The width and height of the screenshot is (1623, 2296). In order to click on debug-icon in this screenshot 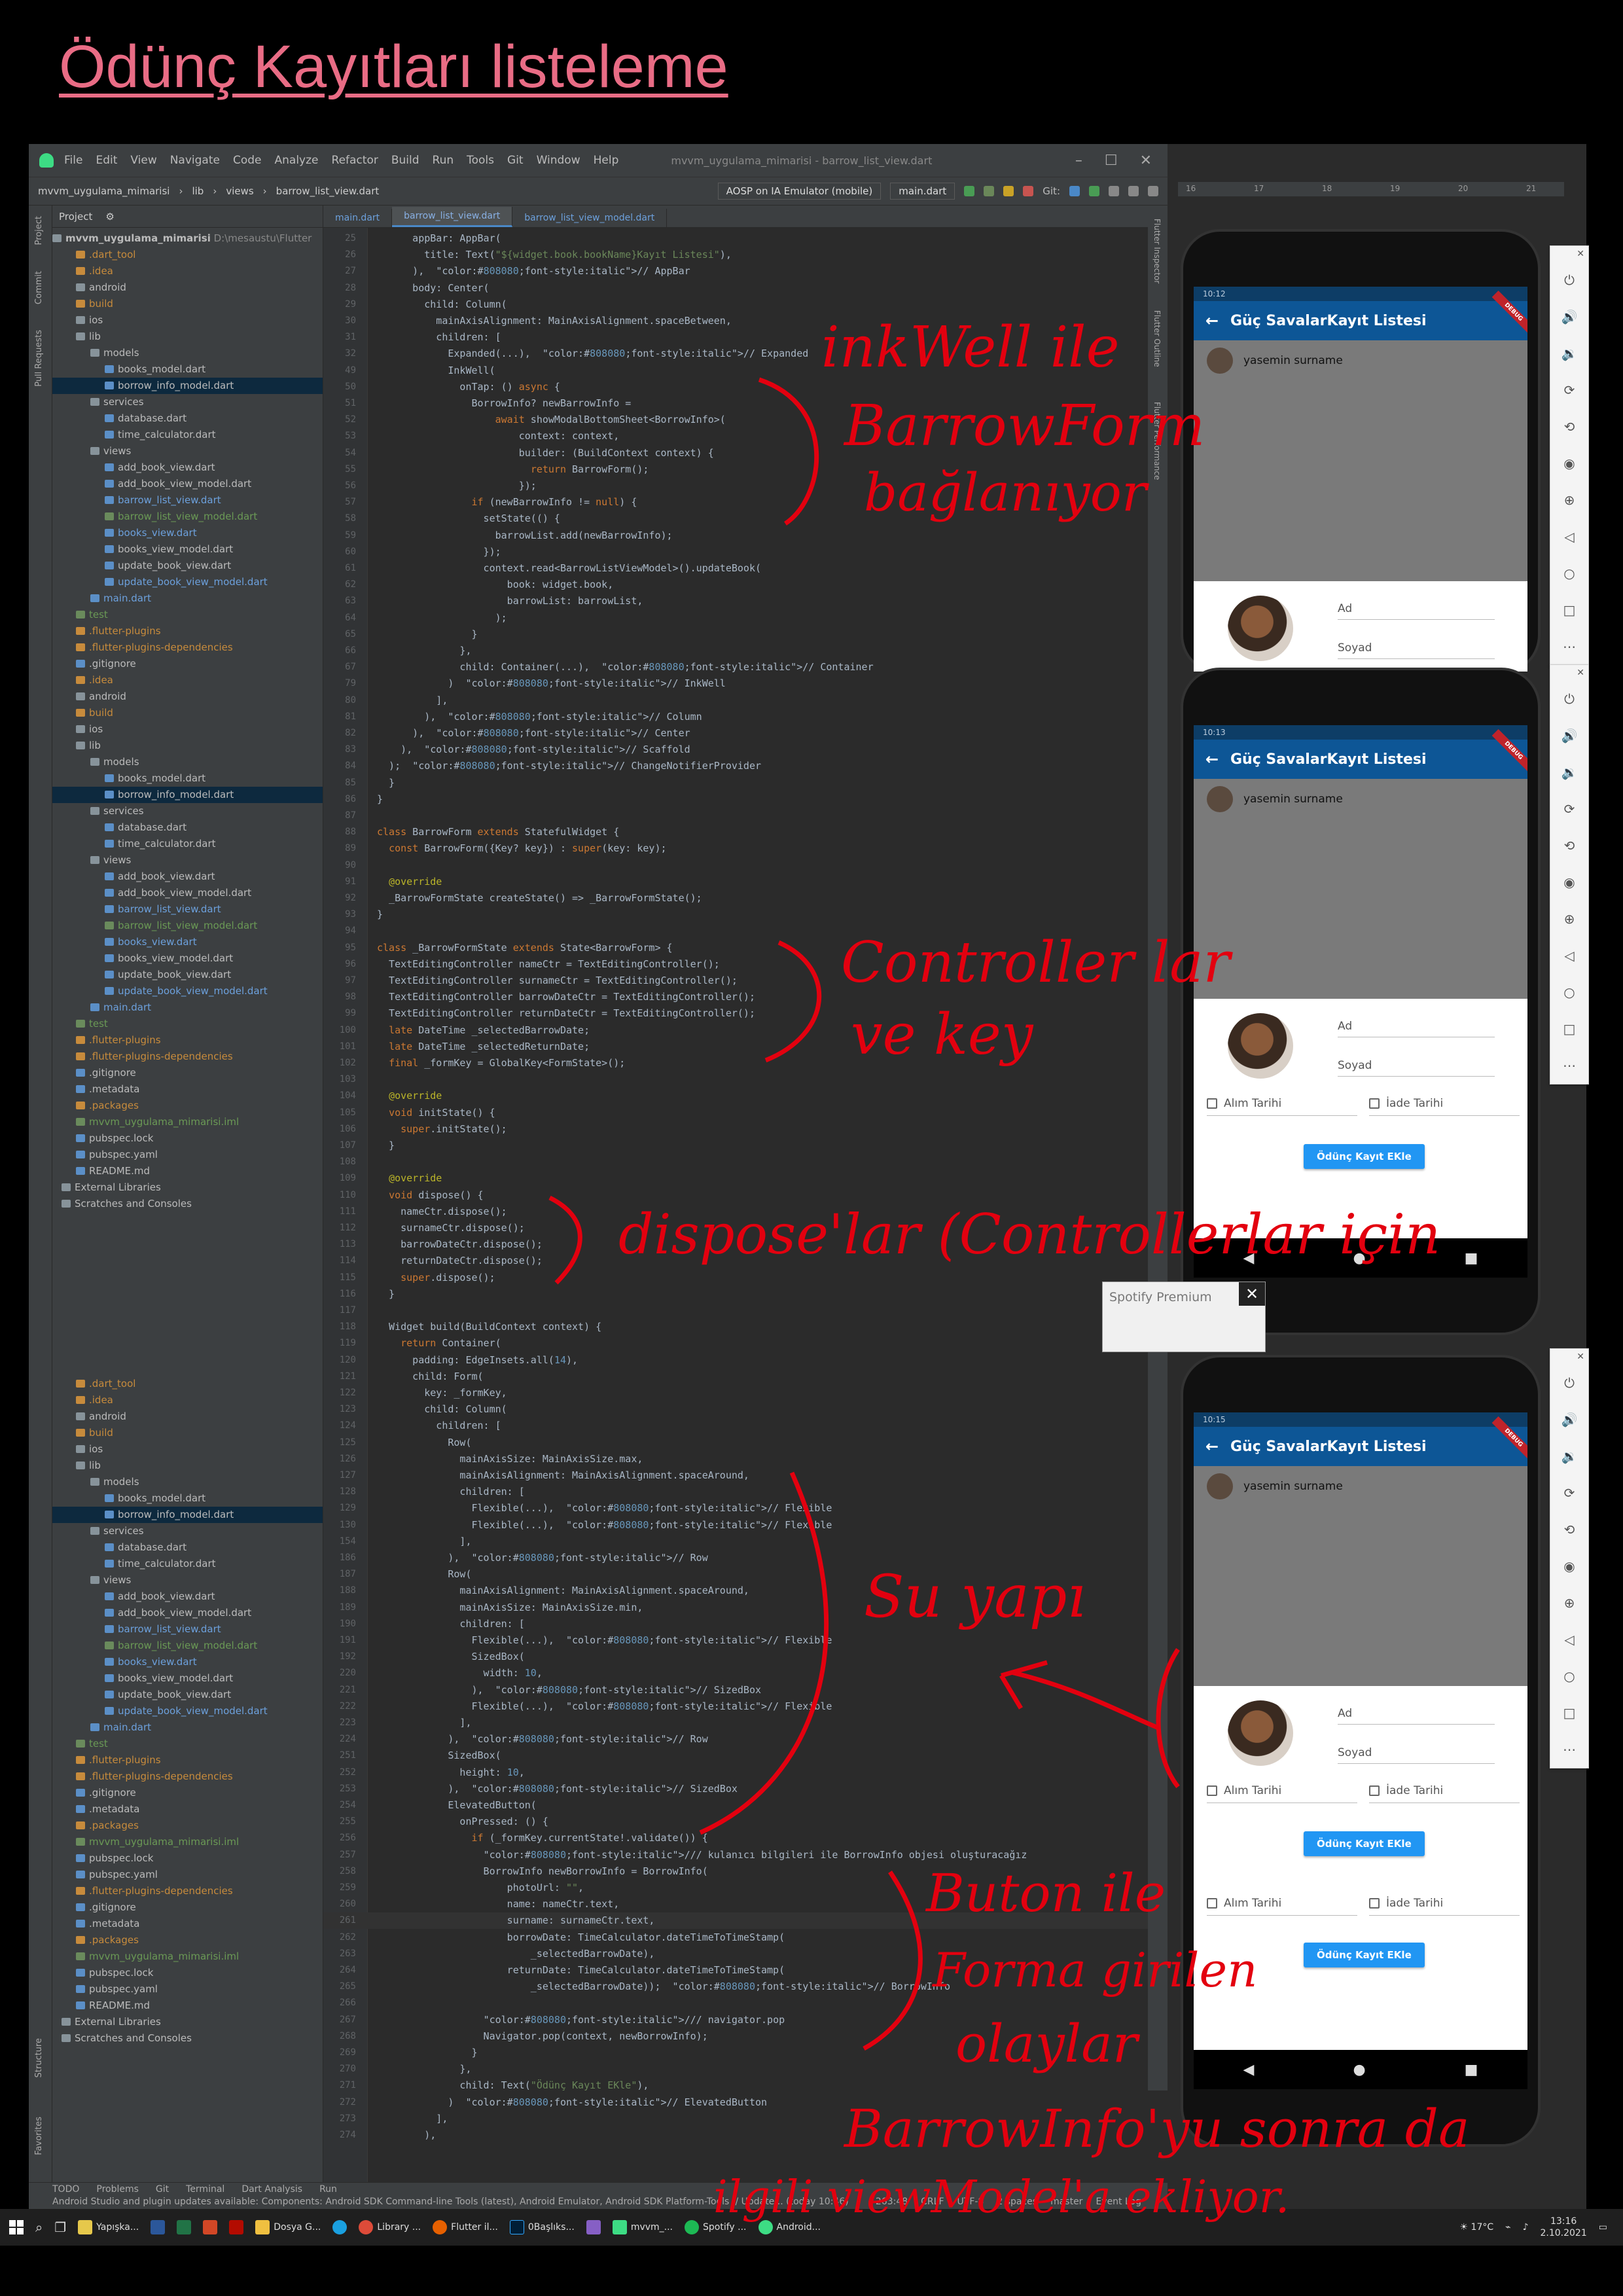, I will do `click(989, 191)`.